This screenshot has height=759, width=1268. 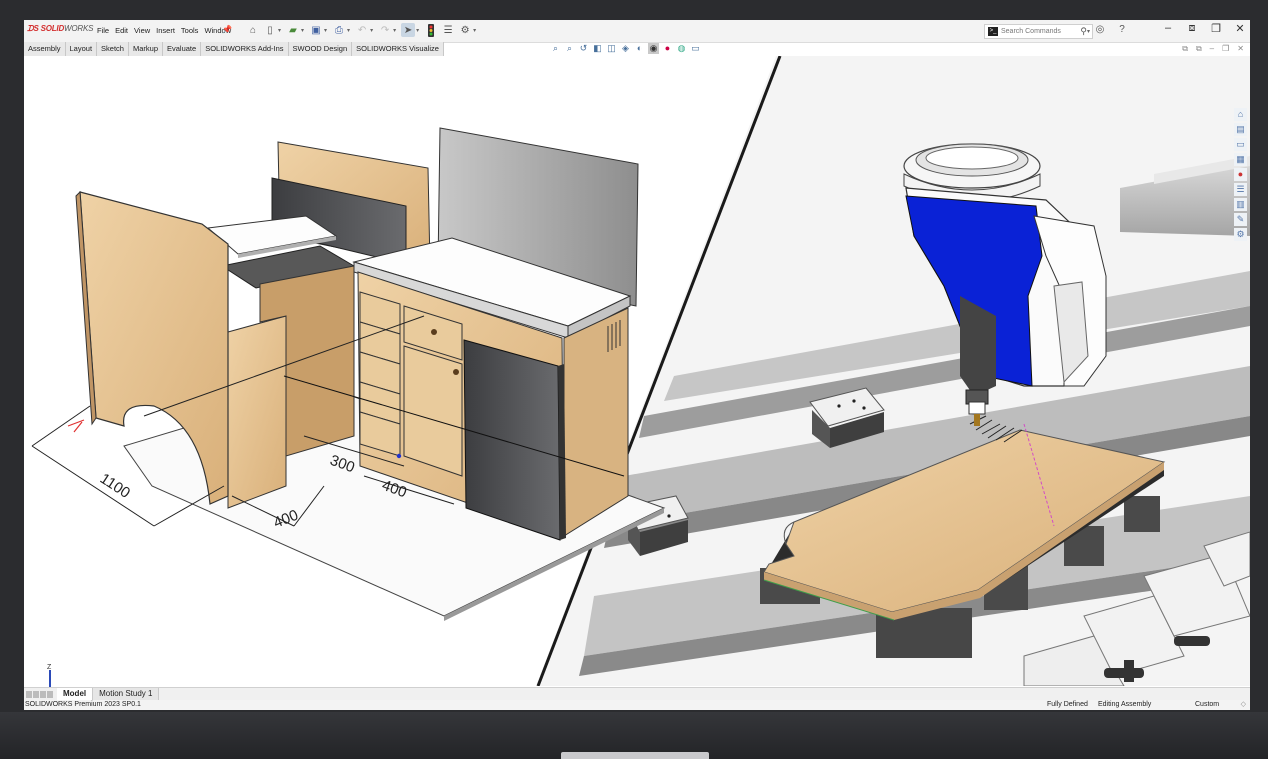 What do you see at coordinates (398, 49) in the screenshot?
I see `tab-visualize: SOLIDWORKS Visualize` at bounding box center [398, 49].